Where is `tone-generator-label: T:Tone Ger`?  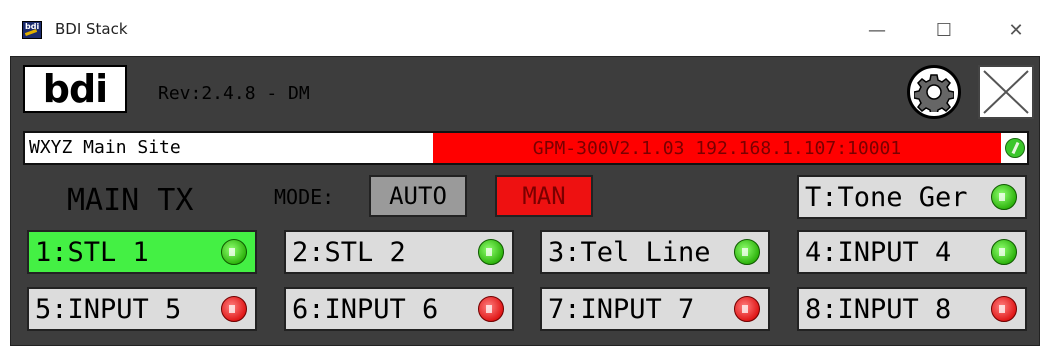 tone-generator-label: T:Tone Ger is located at coordinates (886, 197).